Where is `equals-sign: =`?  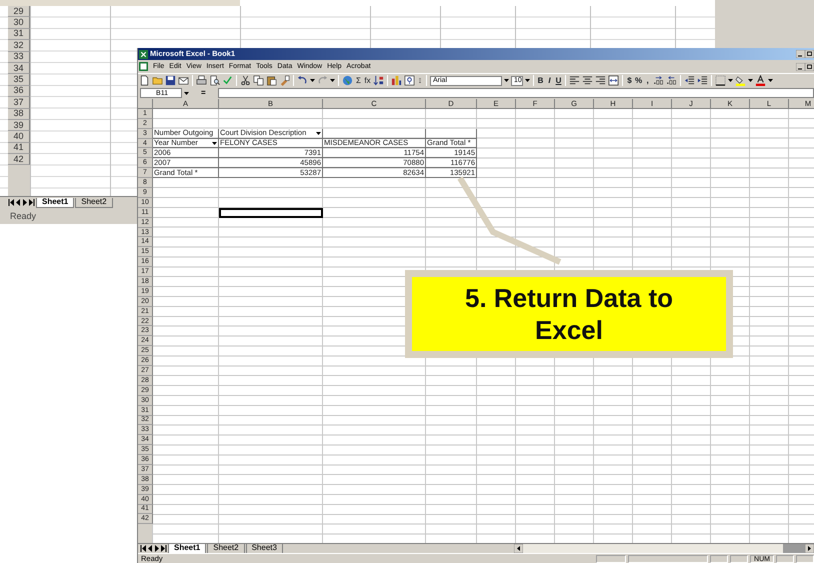
equals-sign: = is located at coordinates (203, 93).